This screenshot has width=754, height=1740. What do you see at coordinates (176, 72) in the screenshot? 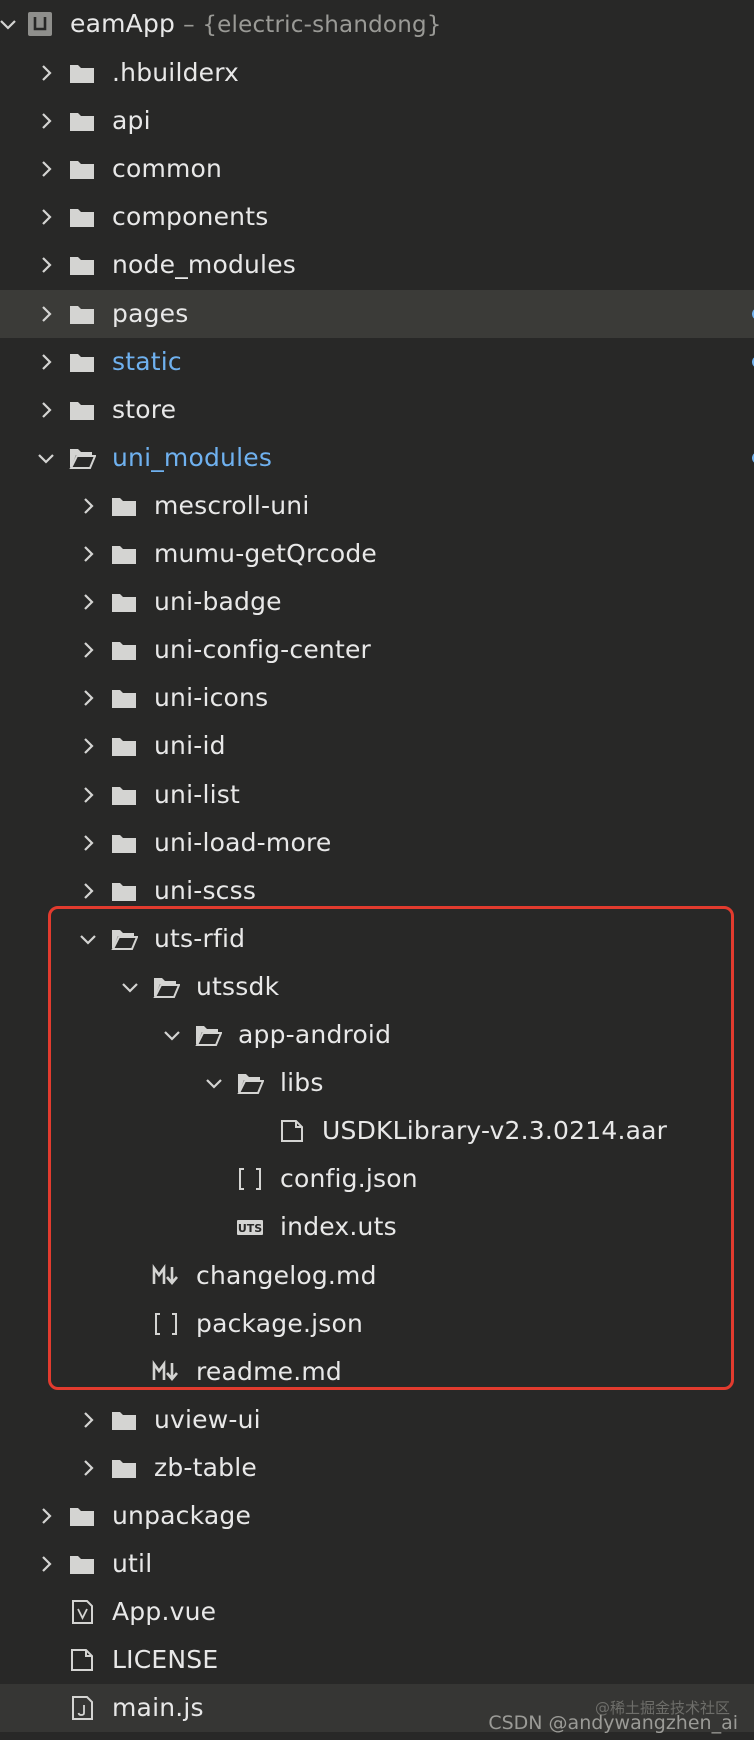
I see `tree-item-label: .hbuilderx` at bounding box center [176, 72].